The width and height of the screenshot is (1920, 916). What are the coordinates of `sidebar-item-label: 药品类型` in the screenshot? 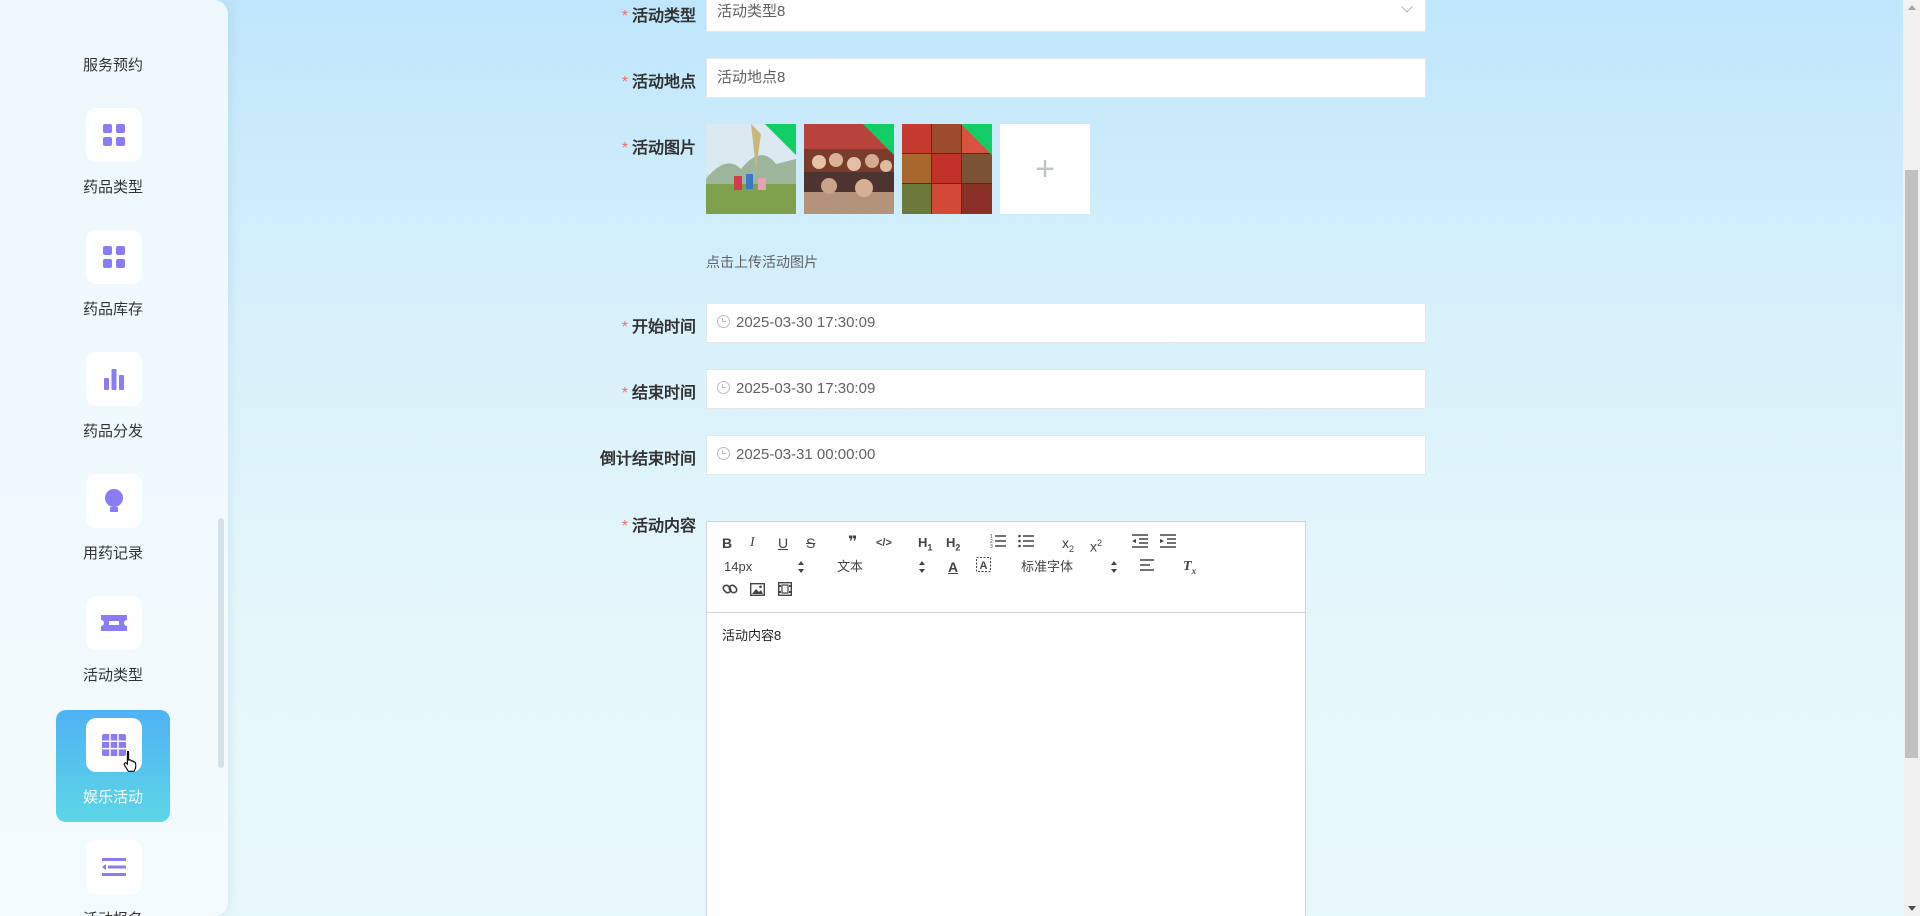 It's located at (112, 187).